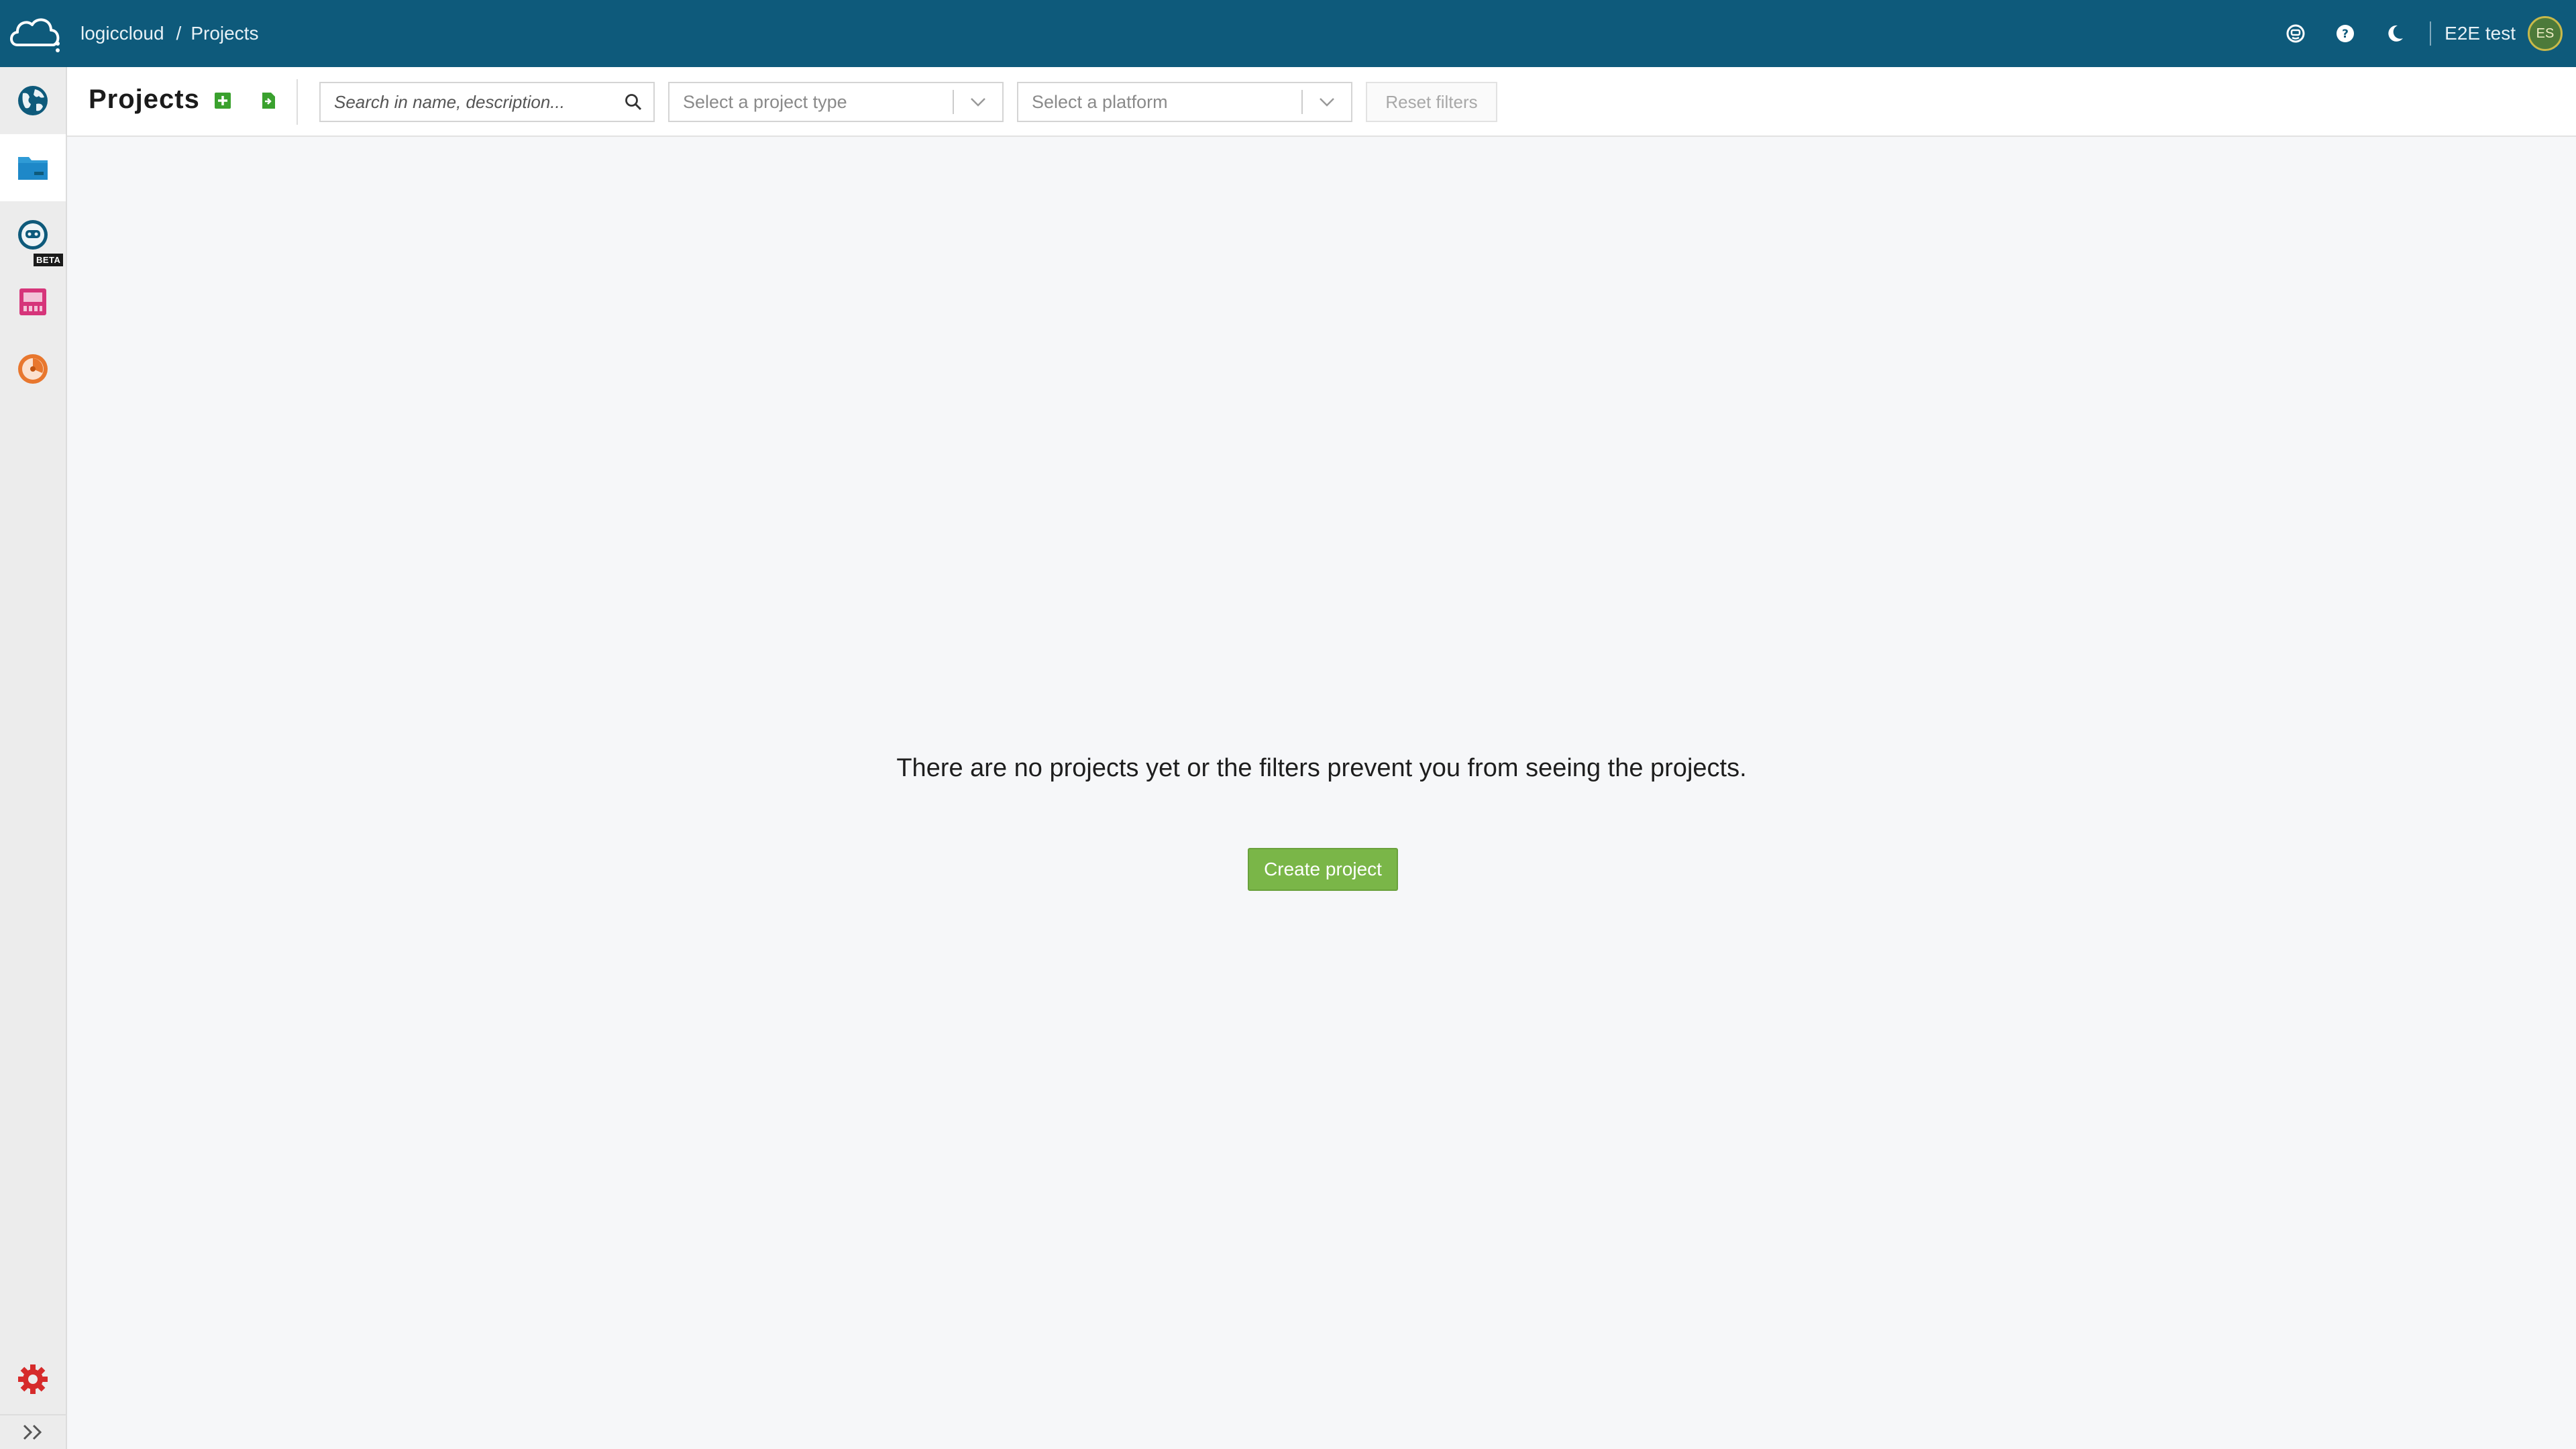 The image size is (2576, 1449). I want to click on search-icon, so click(633, 102).